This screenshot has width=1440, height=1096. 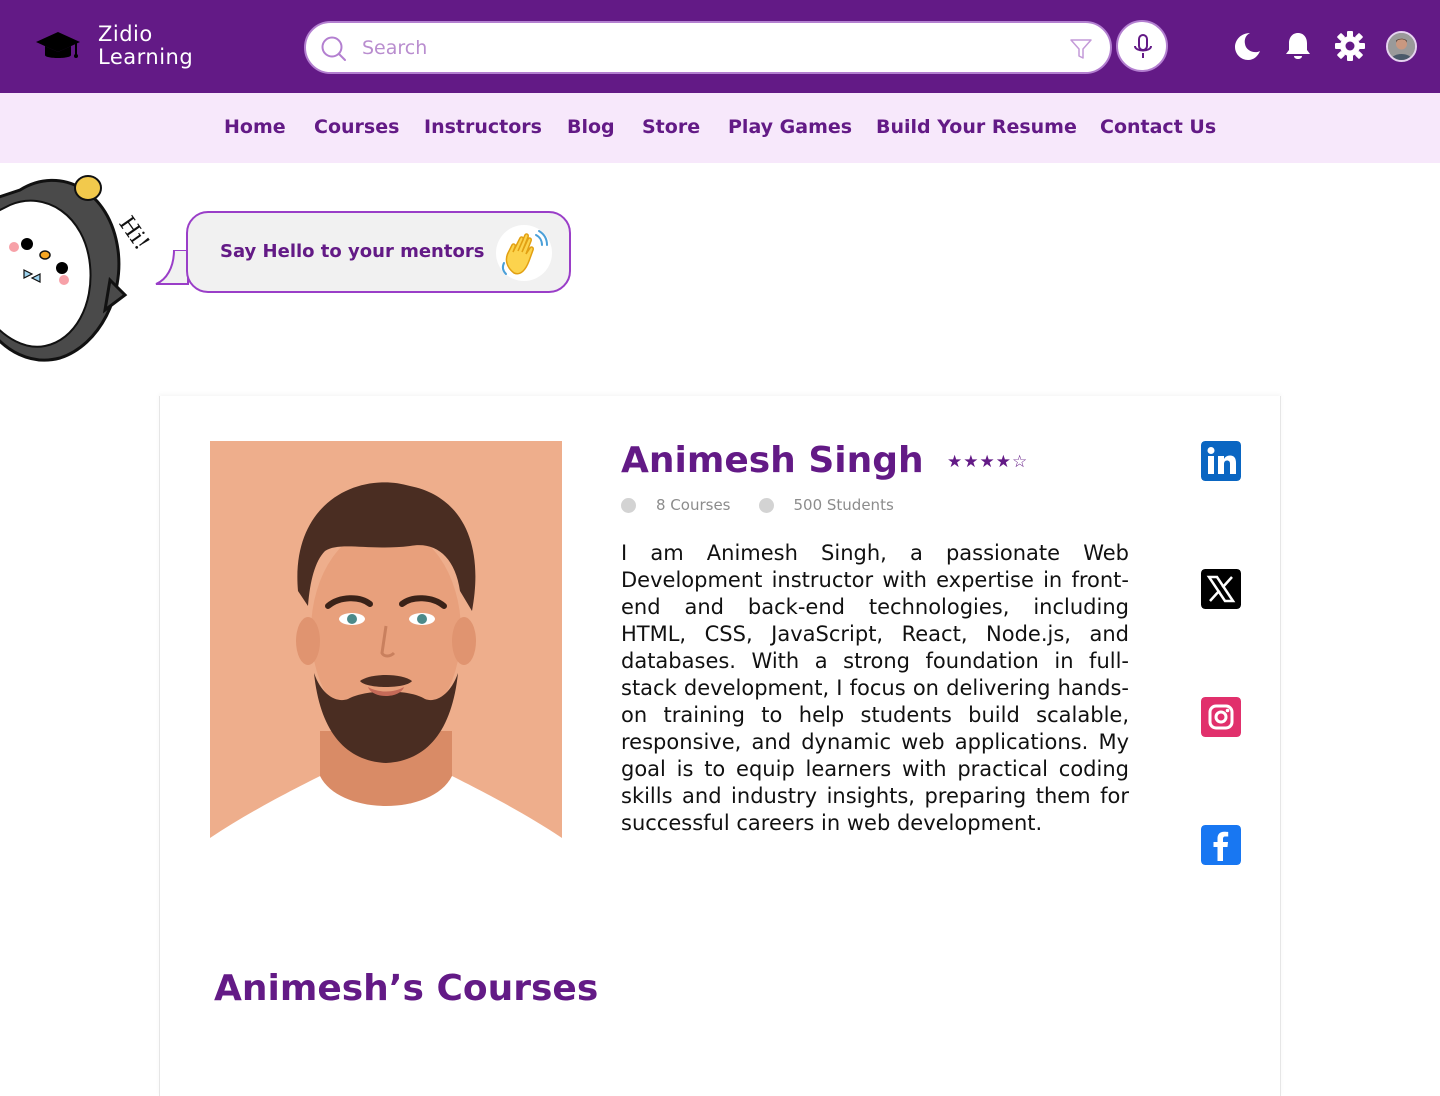 I want to click on graduation-cap-icon, so click(x=58, y=45).